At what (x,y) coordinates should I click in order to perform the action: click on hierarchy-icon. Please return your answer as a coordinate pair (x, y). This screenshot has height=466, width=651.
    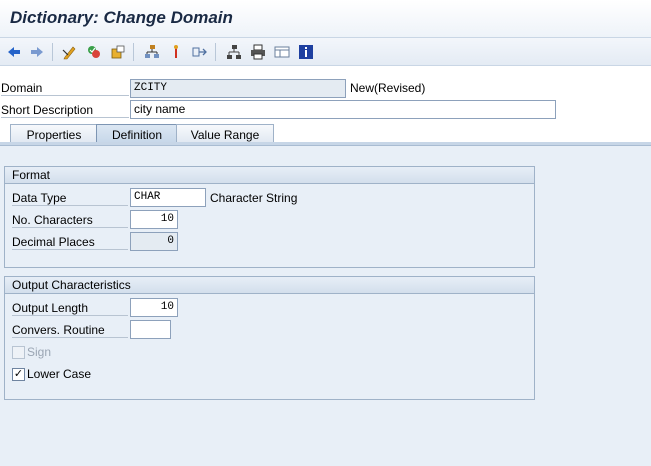
    Looking at the image, I should click on (234, 52).